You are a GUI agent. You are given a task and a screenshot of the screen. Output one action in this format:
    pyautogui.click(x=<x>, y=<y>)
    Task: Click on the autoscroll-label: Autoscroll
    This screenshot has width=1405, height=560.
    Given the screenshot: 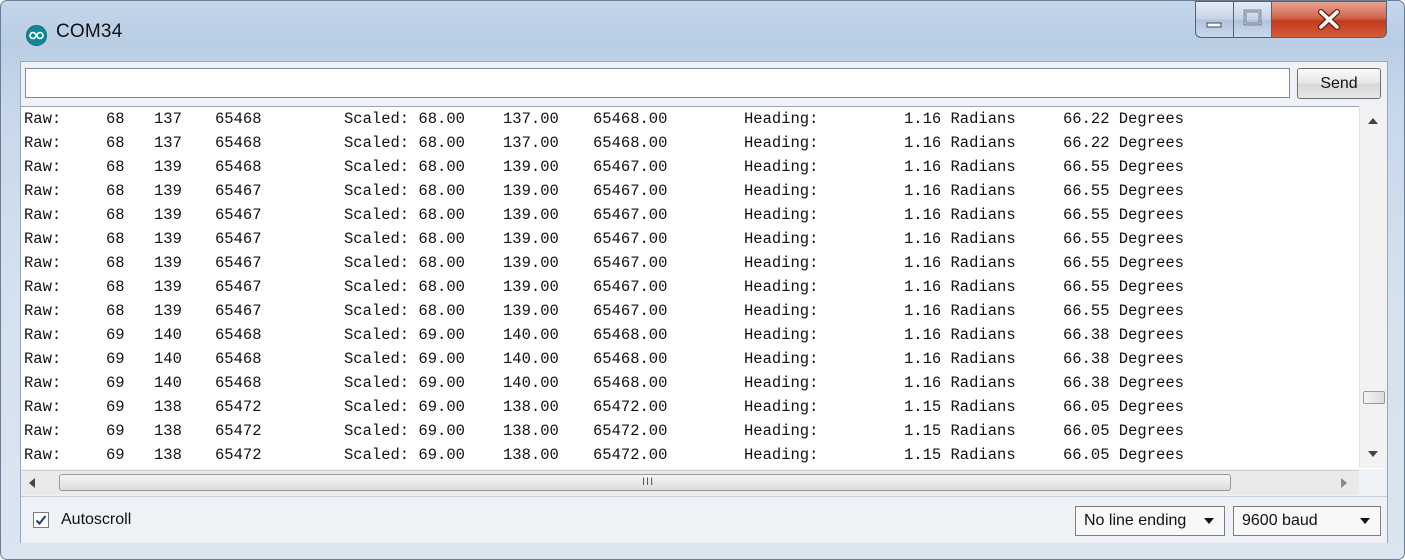 What is the action you would take?
    pyautogui.click(x=96, y=519)
    